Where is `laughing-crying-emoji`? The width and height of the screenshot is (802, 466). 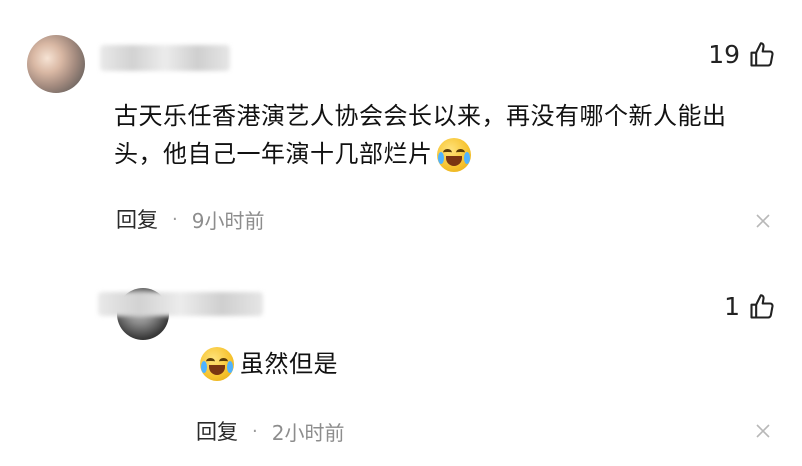 laughing-crying-emoji is located at coordinates (453, 155).